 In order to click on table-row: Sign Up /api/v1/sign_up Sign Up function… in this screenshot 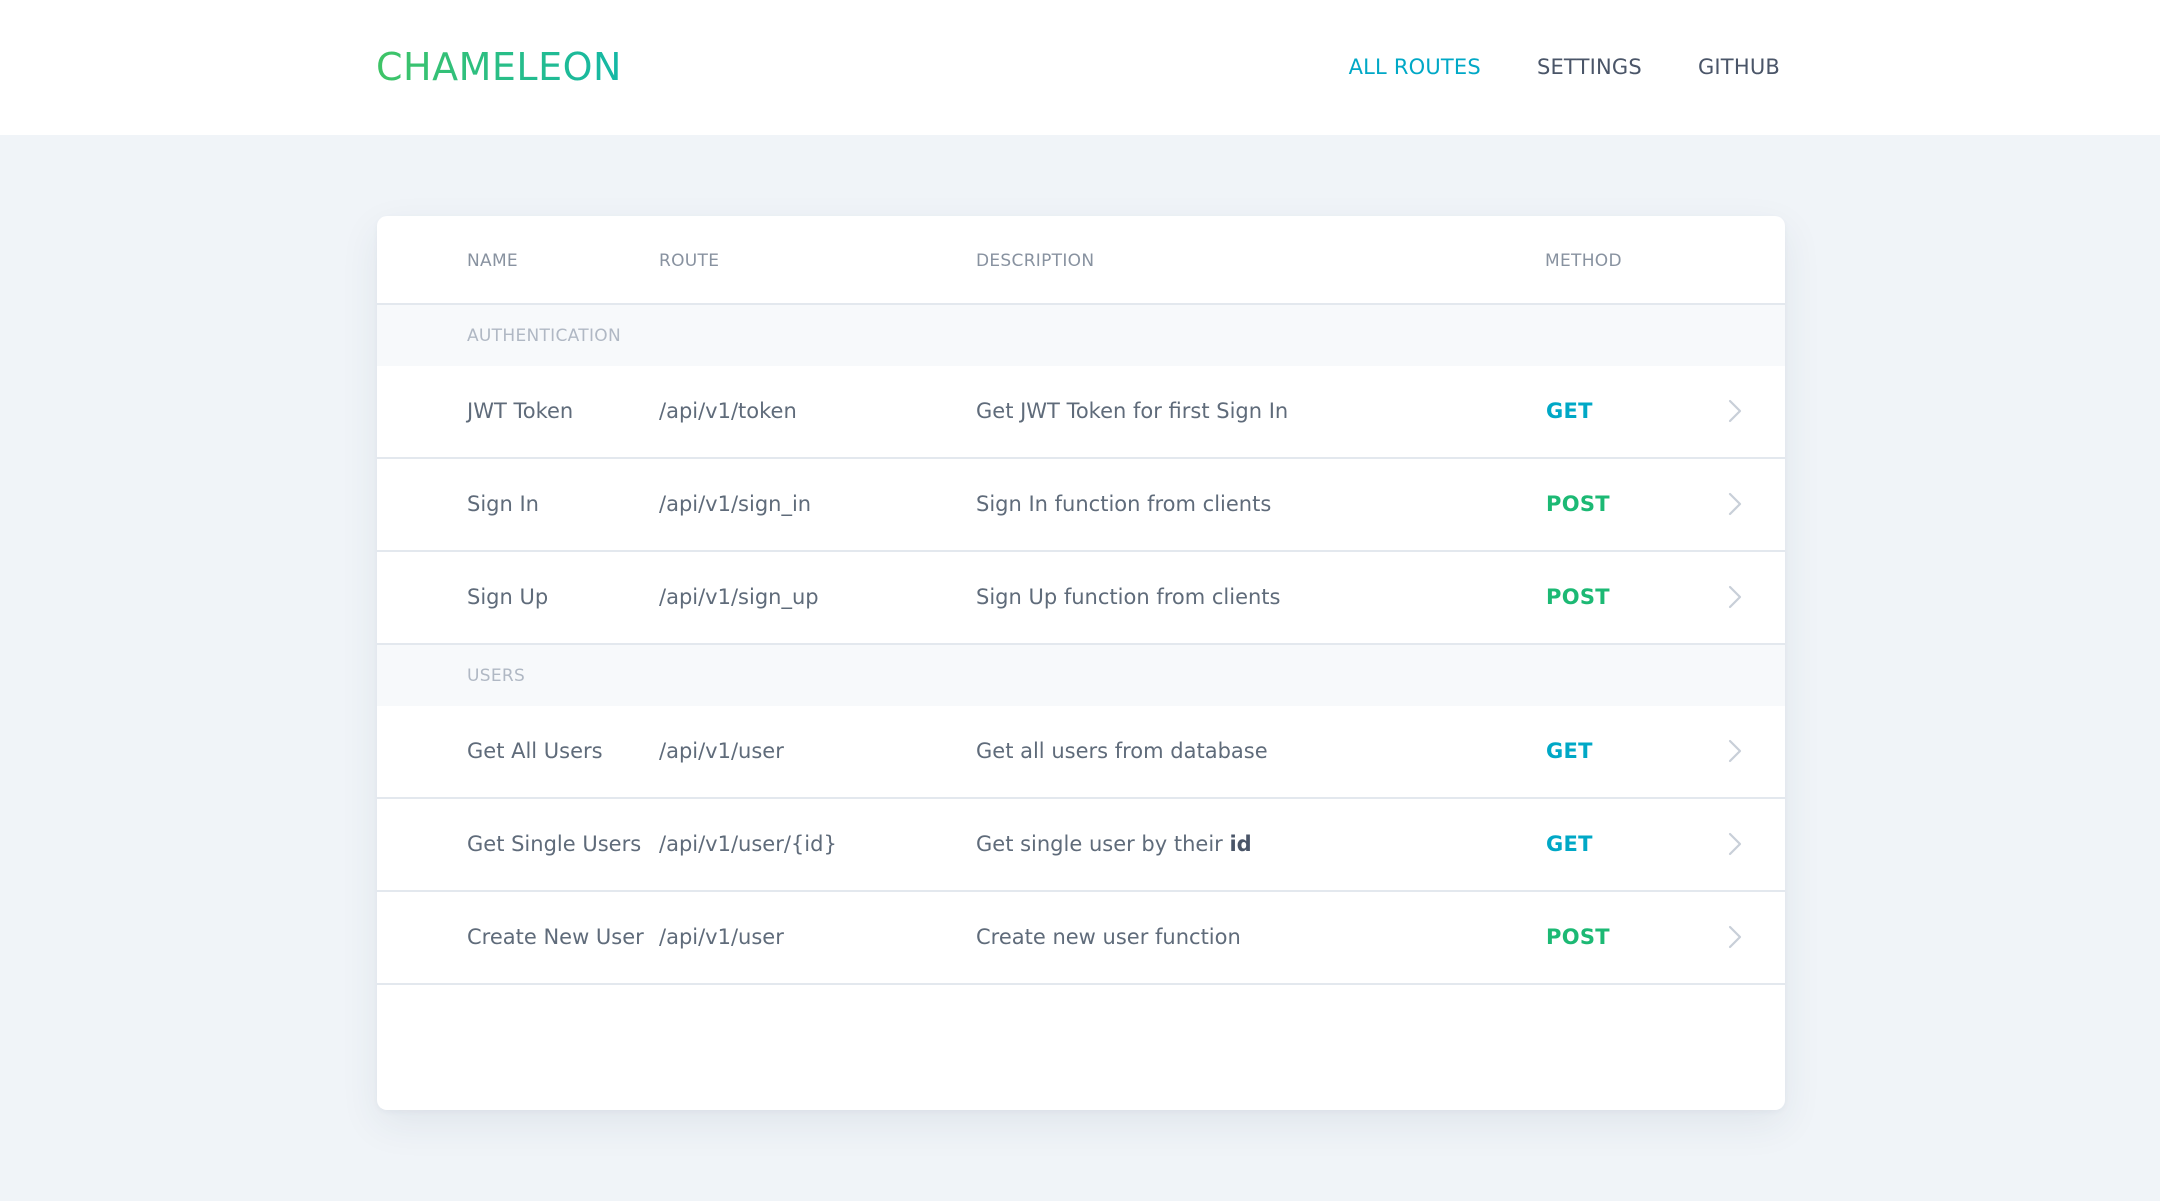, I will do `click(1081, 598)`.